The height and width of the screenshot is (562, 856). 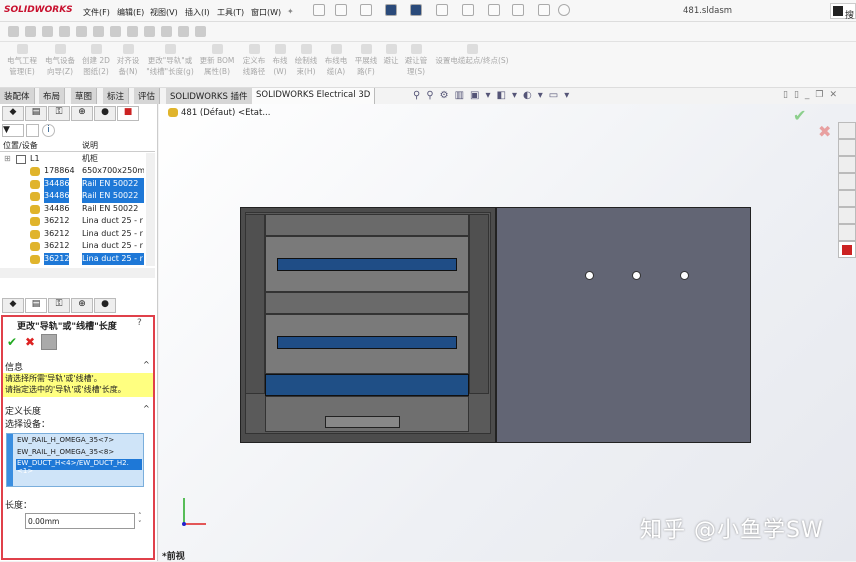 What do you see at coordinates (472, 55) in the screenshot?
I see `set-cable-endpoints-button: 设置电缆起点/终点(S)` at bounding box center [472, 55].